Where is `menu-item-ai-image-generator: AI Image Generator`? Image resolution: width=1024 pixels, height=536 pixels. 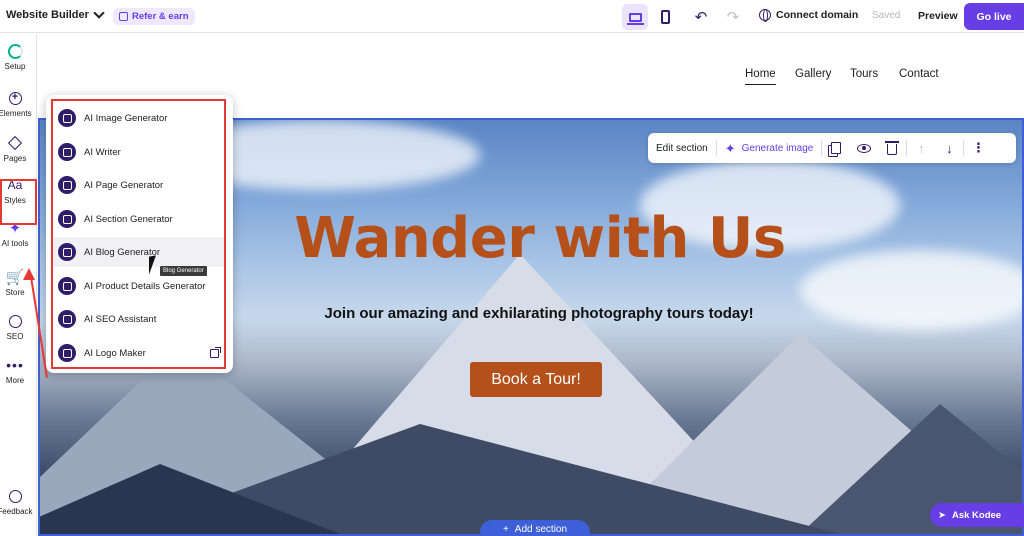 menu-item-ai-image-generator: AI Image Generator is located at coordinates (139, 118).